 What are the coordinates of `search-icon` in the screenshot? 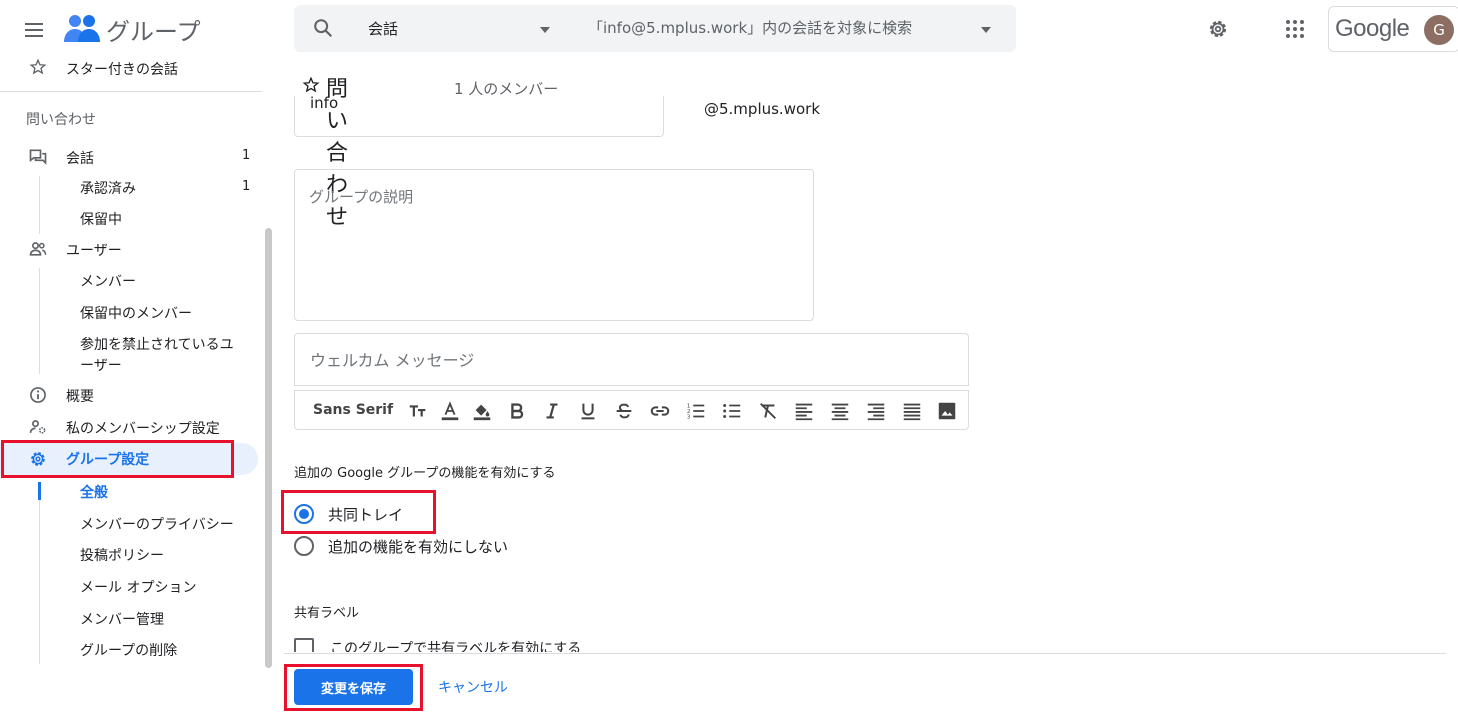 It's located at (323, 28).